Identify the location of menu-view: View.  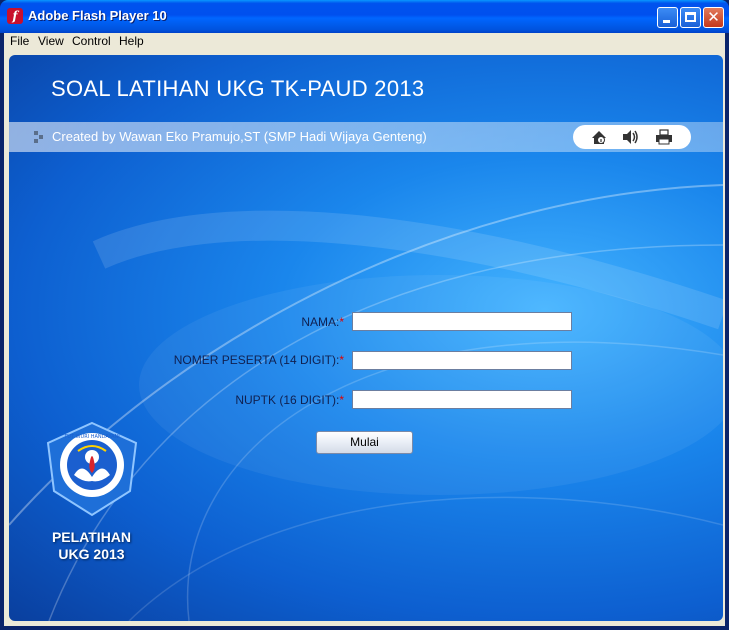
(51, 41).